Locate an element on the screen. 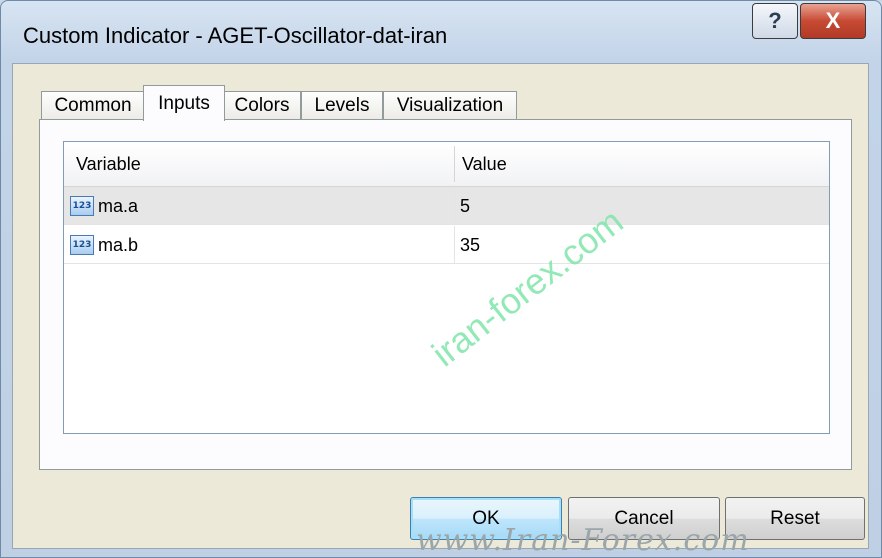  column-divider is located at coordinates (454, 164).